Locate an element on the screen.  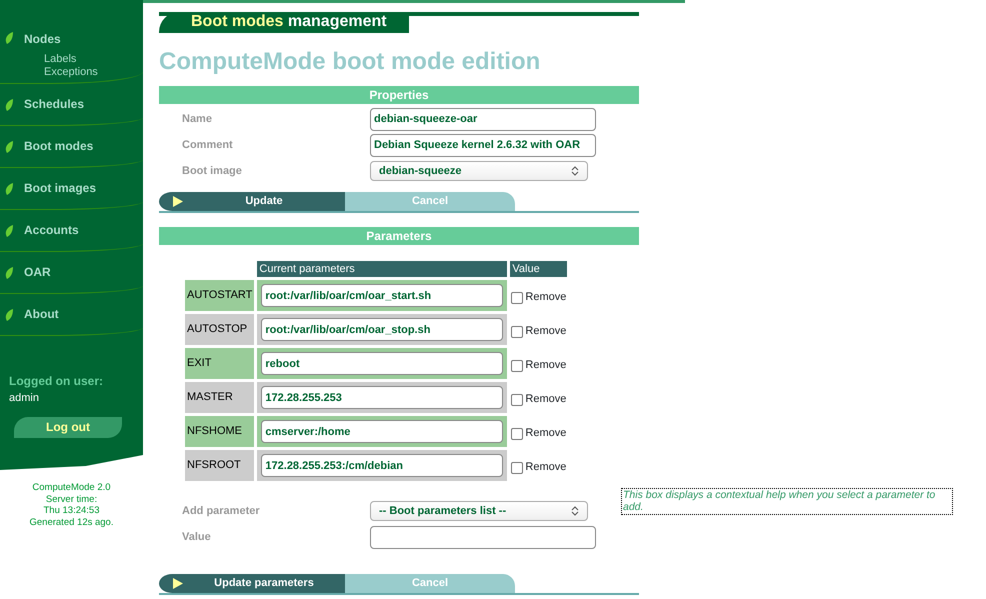
parameter-name: NFSROOT is located at coordinates (219, 465).